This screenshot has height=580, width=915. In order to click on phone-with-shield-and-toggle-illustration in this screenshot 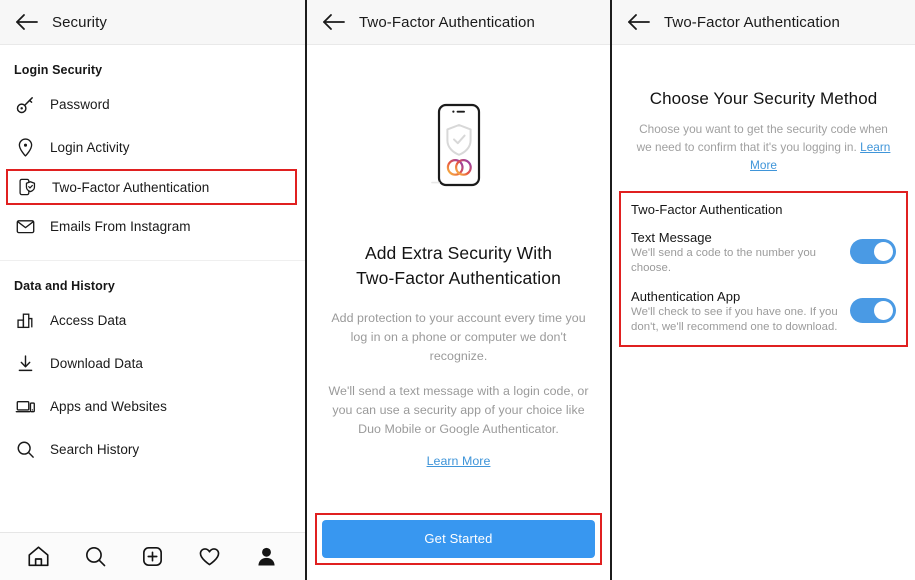, I will do `click(459, 149)`.